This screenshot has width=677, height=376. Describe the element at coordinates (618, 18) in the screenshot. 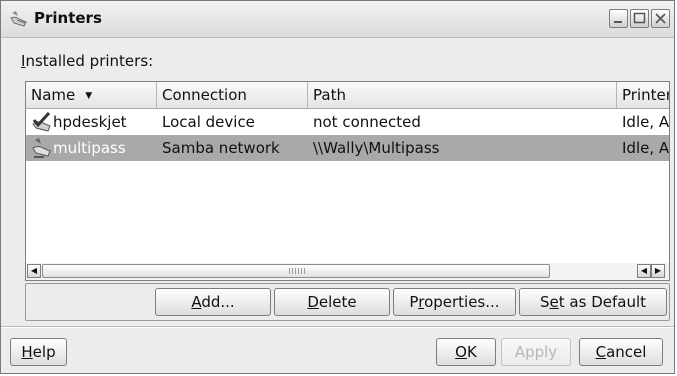

I see `minimize-button` at that location.